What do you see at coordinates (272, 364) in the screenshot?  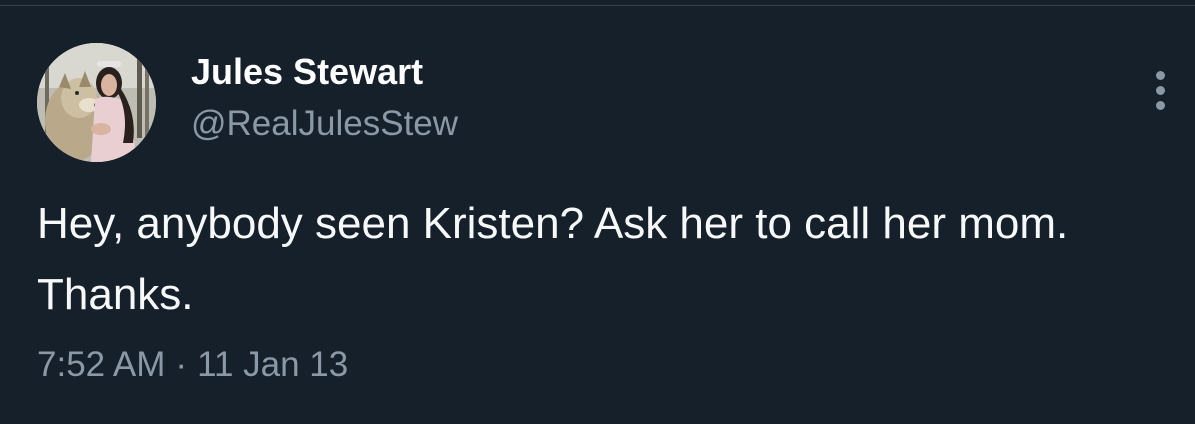 I see `tweet-date: 11 Jan 13` at bounding box center [272, 364].